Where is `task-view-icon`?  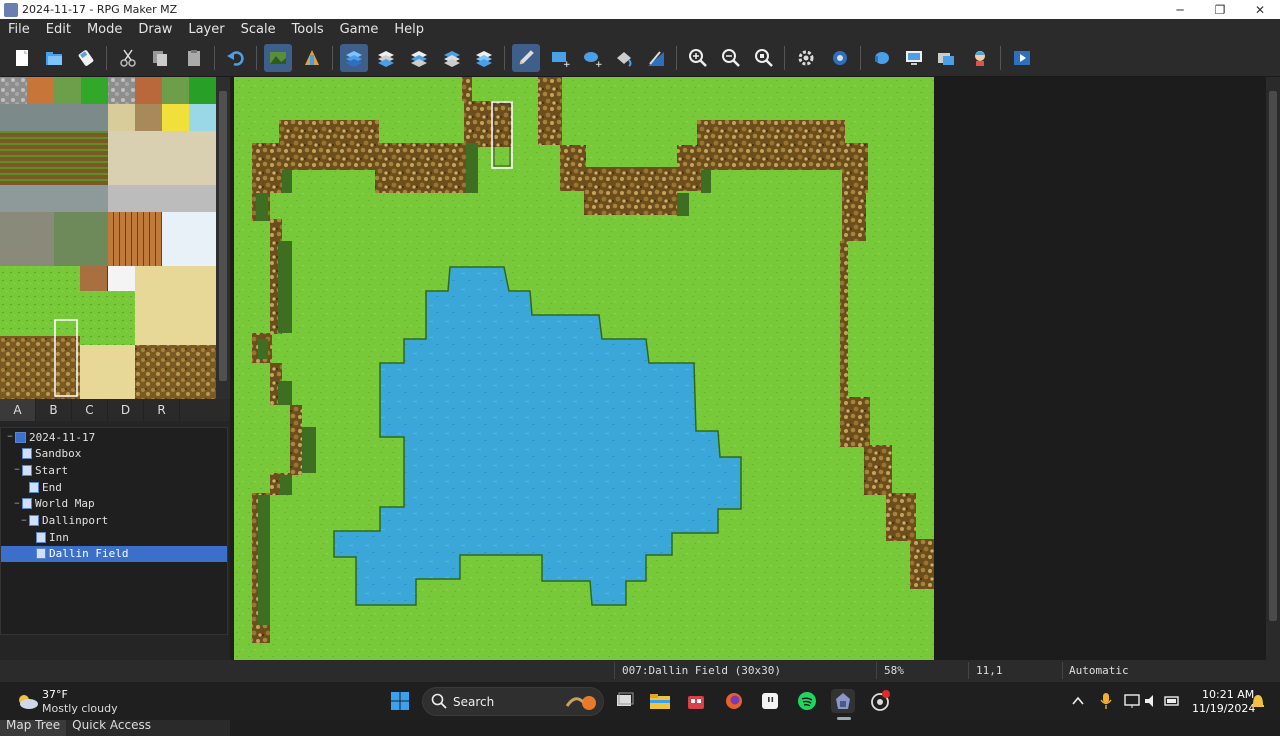
task-view-icon is located at coordinates (624, 701).